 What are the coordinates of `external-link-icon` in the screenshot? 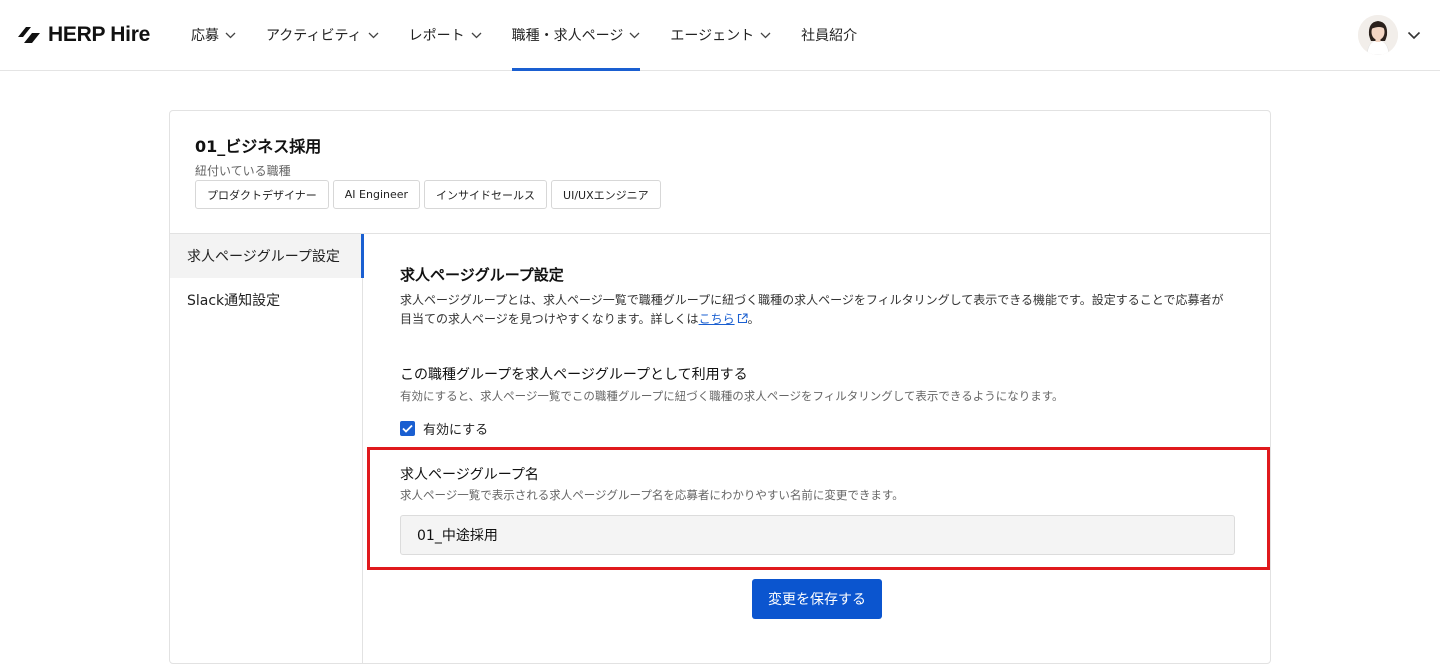 It's located at (742, 318).